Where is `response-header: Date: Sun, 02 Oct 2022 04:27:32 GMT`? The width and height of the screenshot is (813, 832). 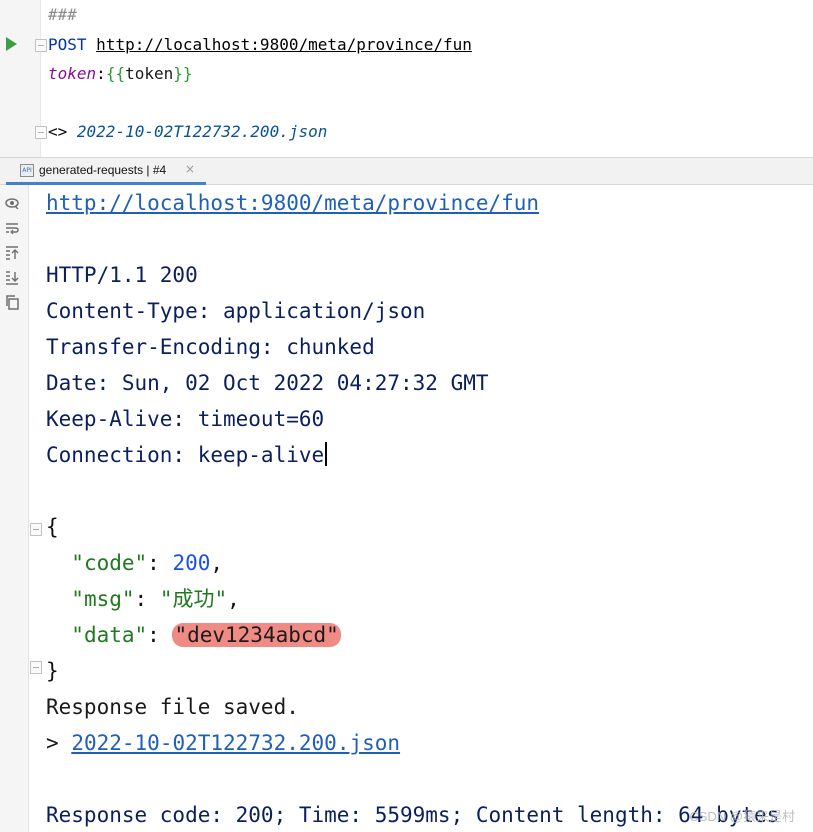 response-header: Date: Sun, 02 Oct 2022 04:27:32 GMT is located at coordinates (267, 383).